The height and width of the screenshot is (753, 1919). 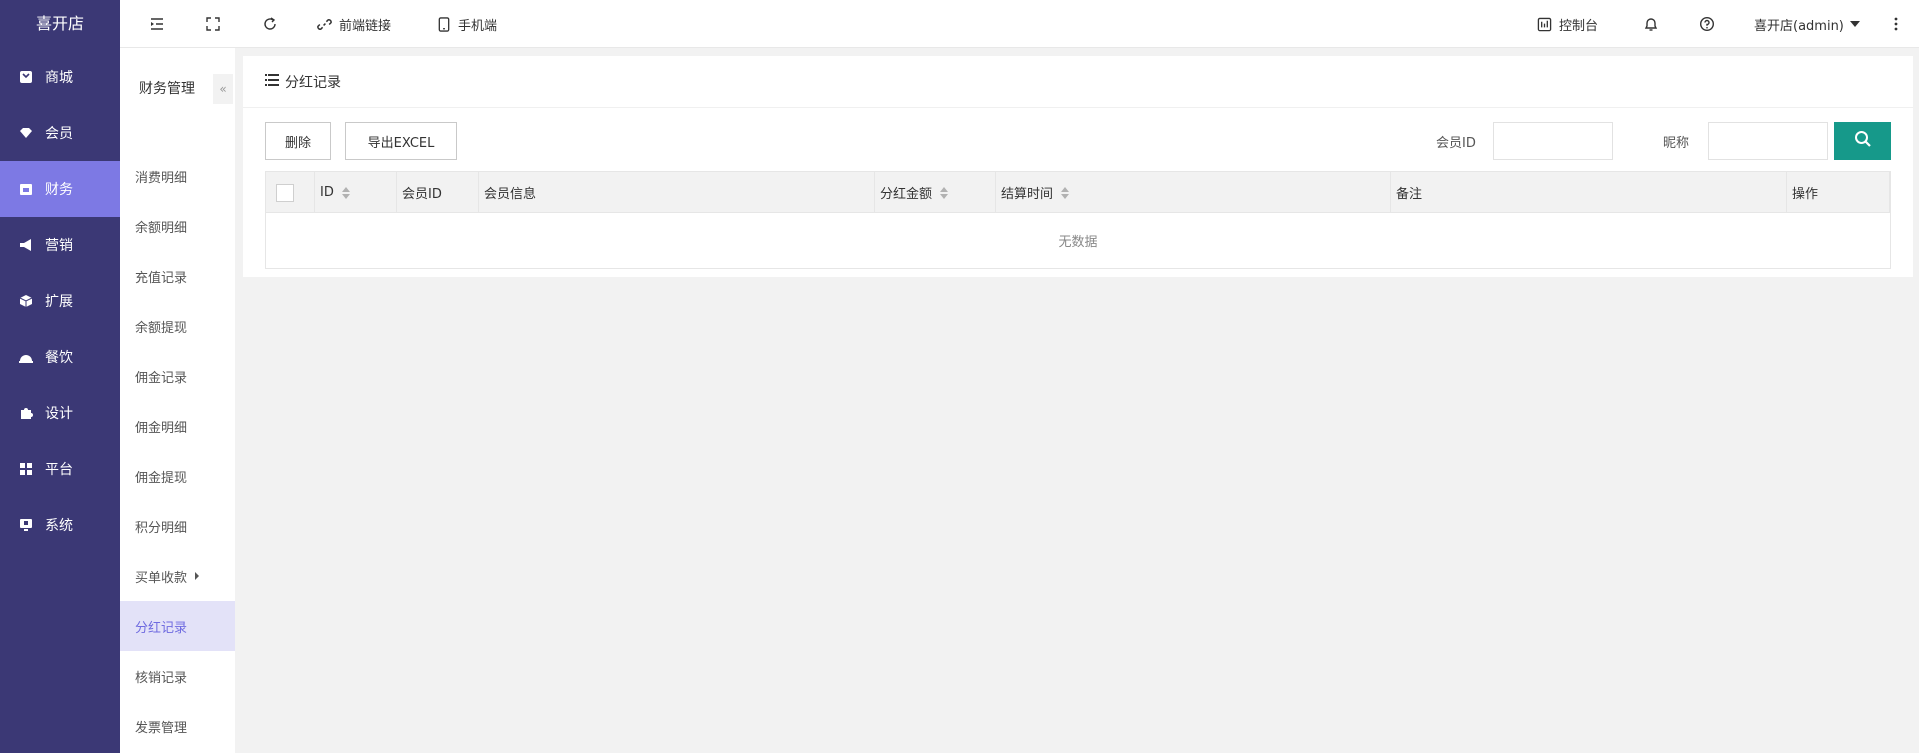 What do you see at coordinates (26, 301) in the screenshot?
I see `cube-icon` at bounding box center [26, 301].